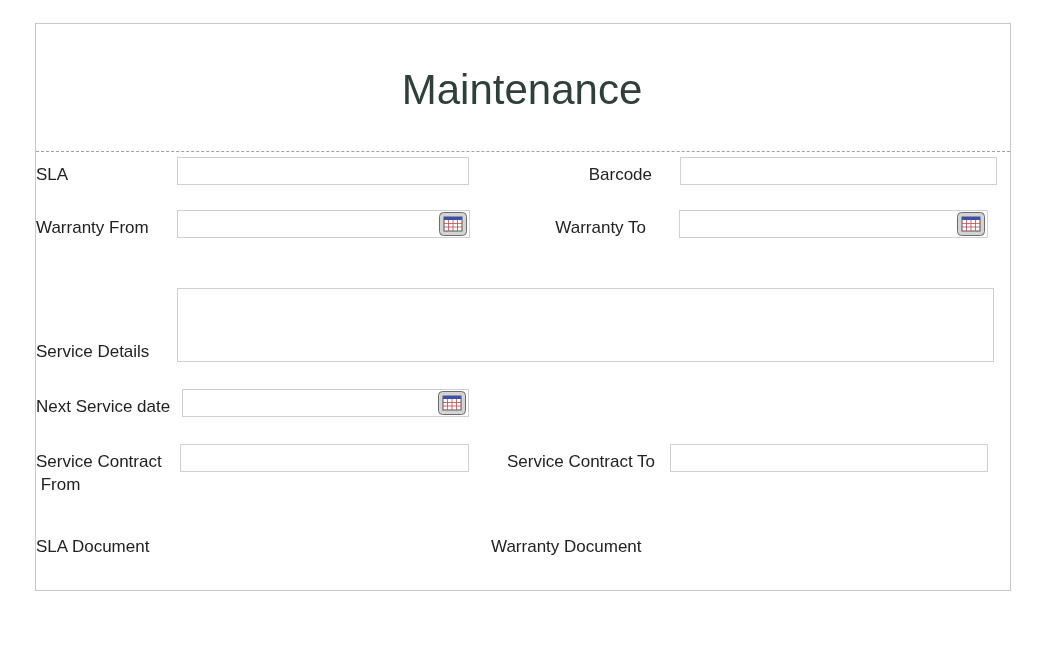  I want to click on field-label: Warranty Document, so click(566, 547).